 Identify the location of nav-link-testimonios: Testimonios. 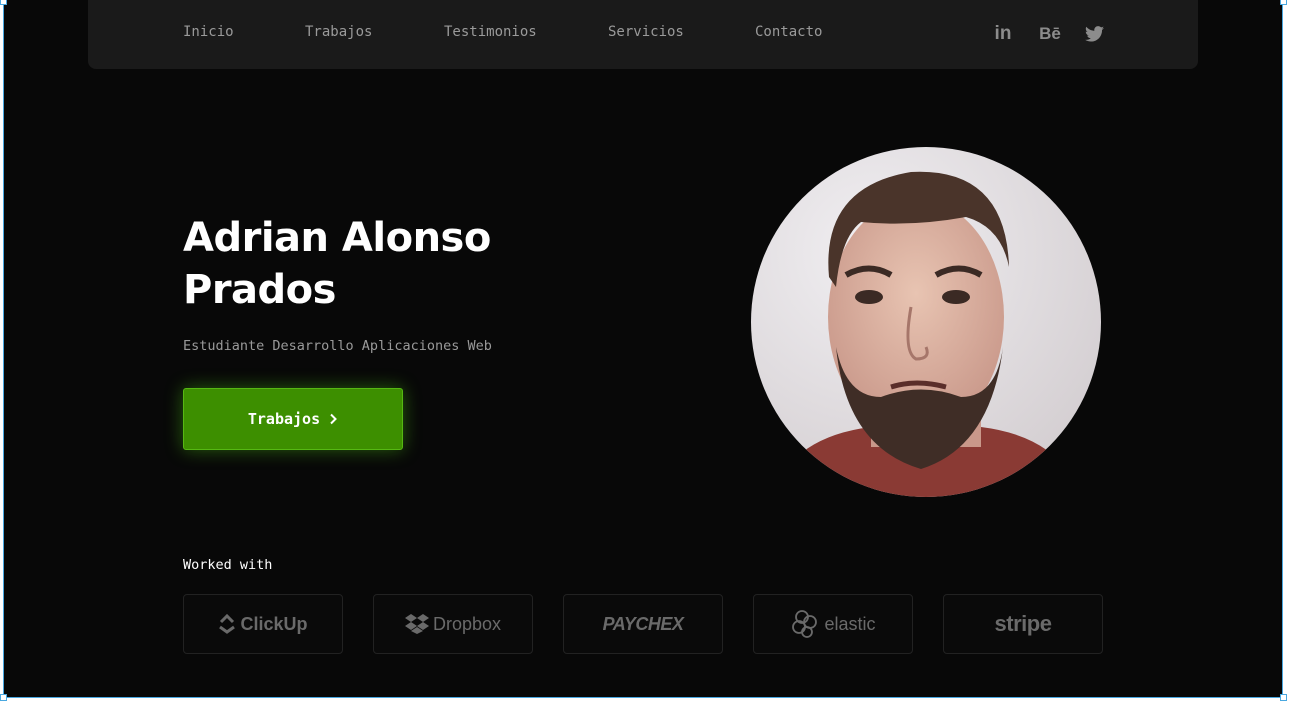
(490, 32).